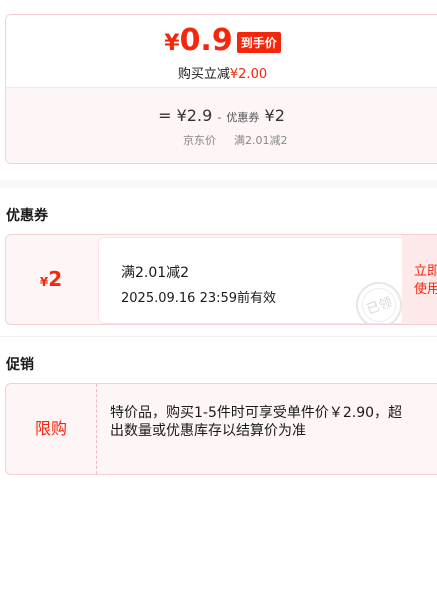 Image resolution: width=437 pixels, height=601 pixels. I want to click on divider, so click(218, 336).